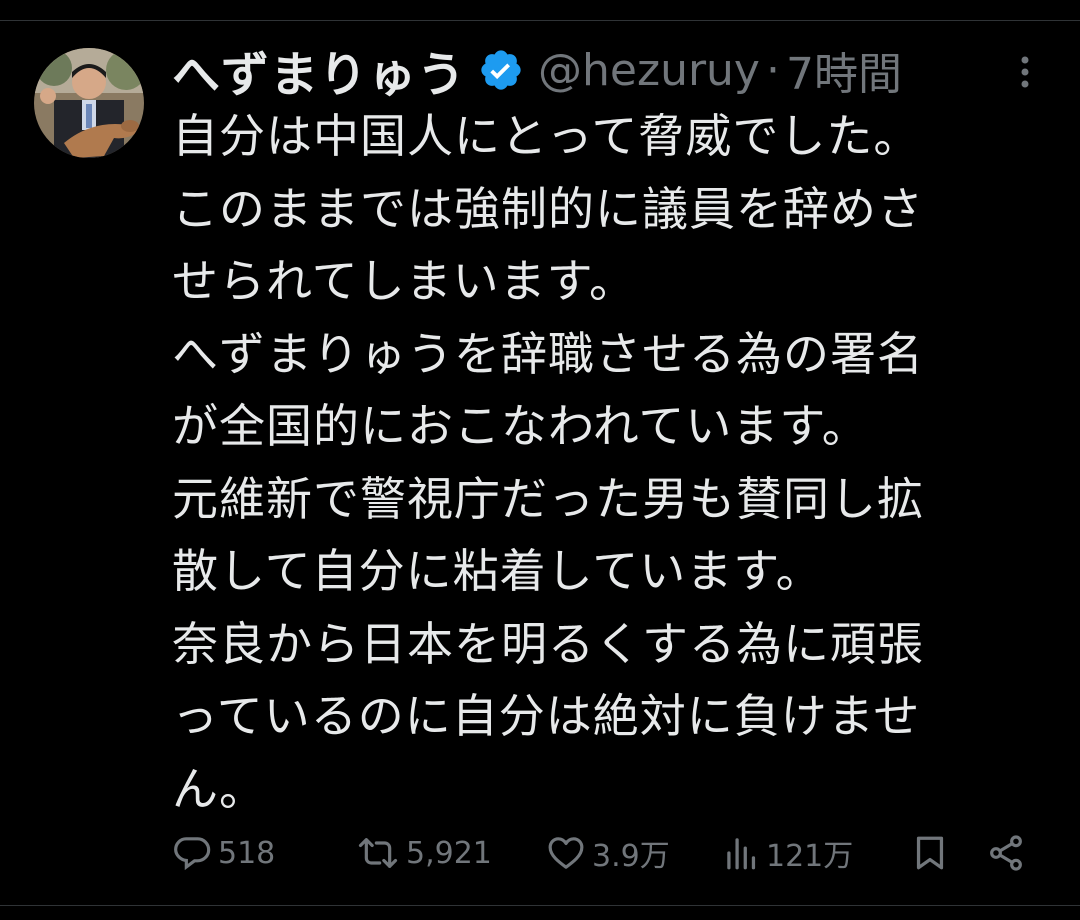 The width and height of the screenshot is (1080, 920). I want to click on share-icon, so click(1009, 853).